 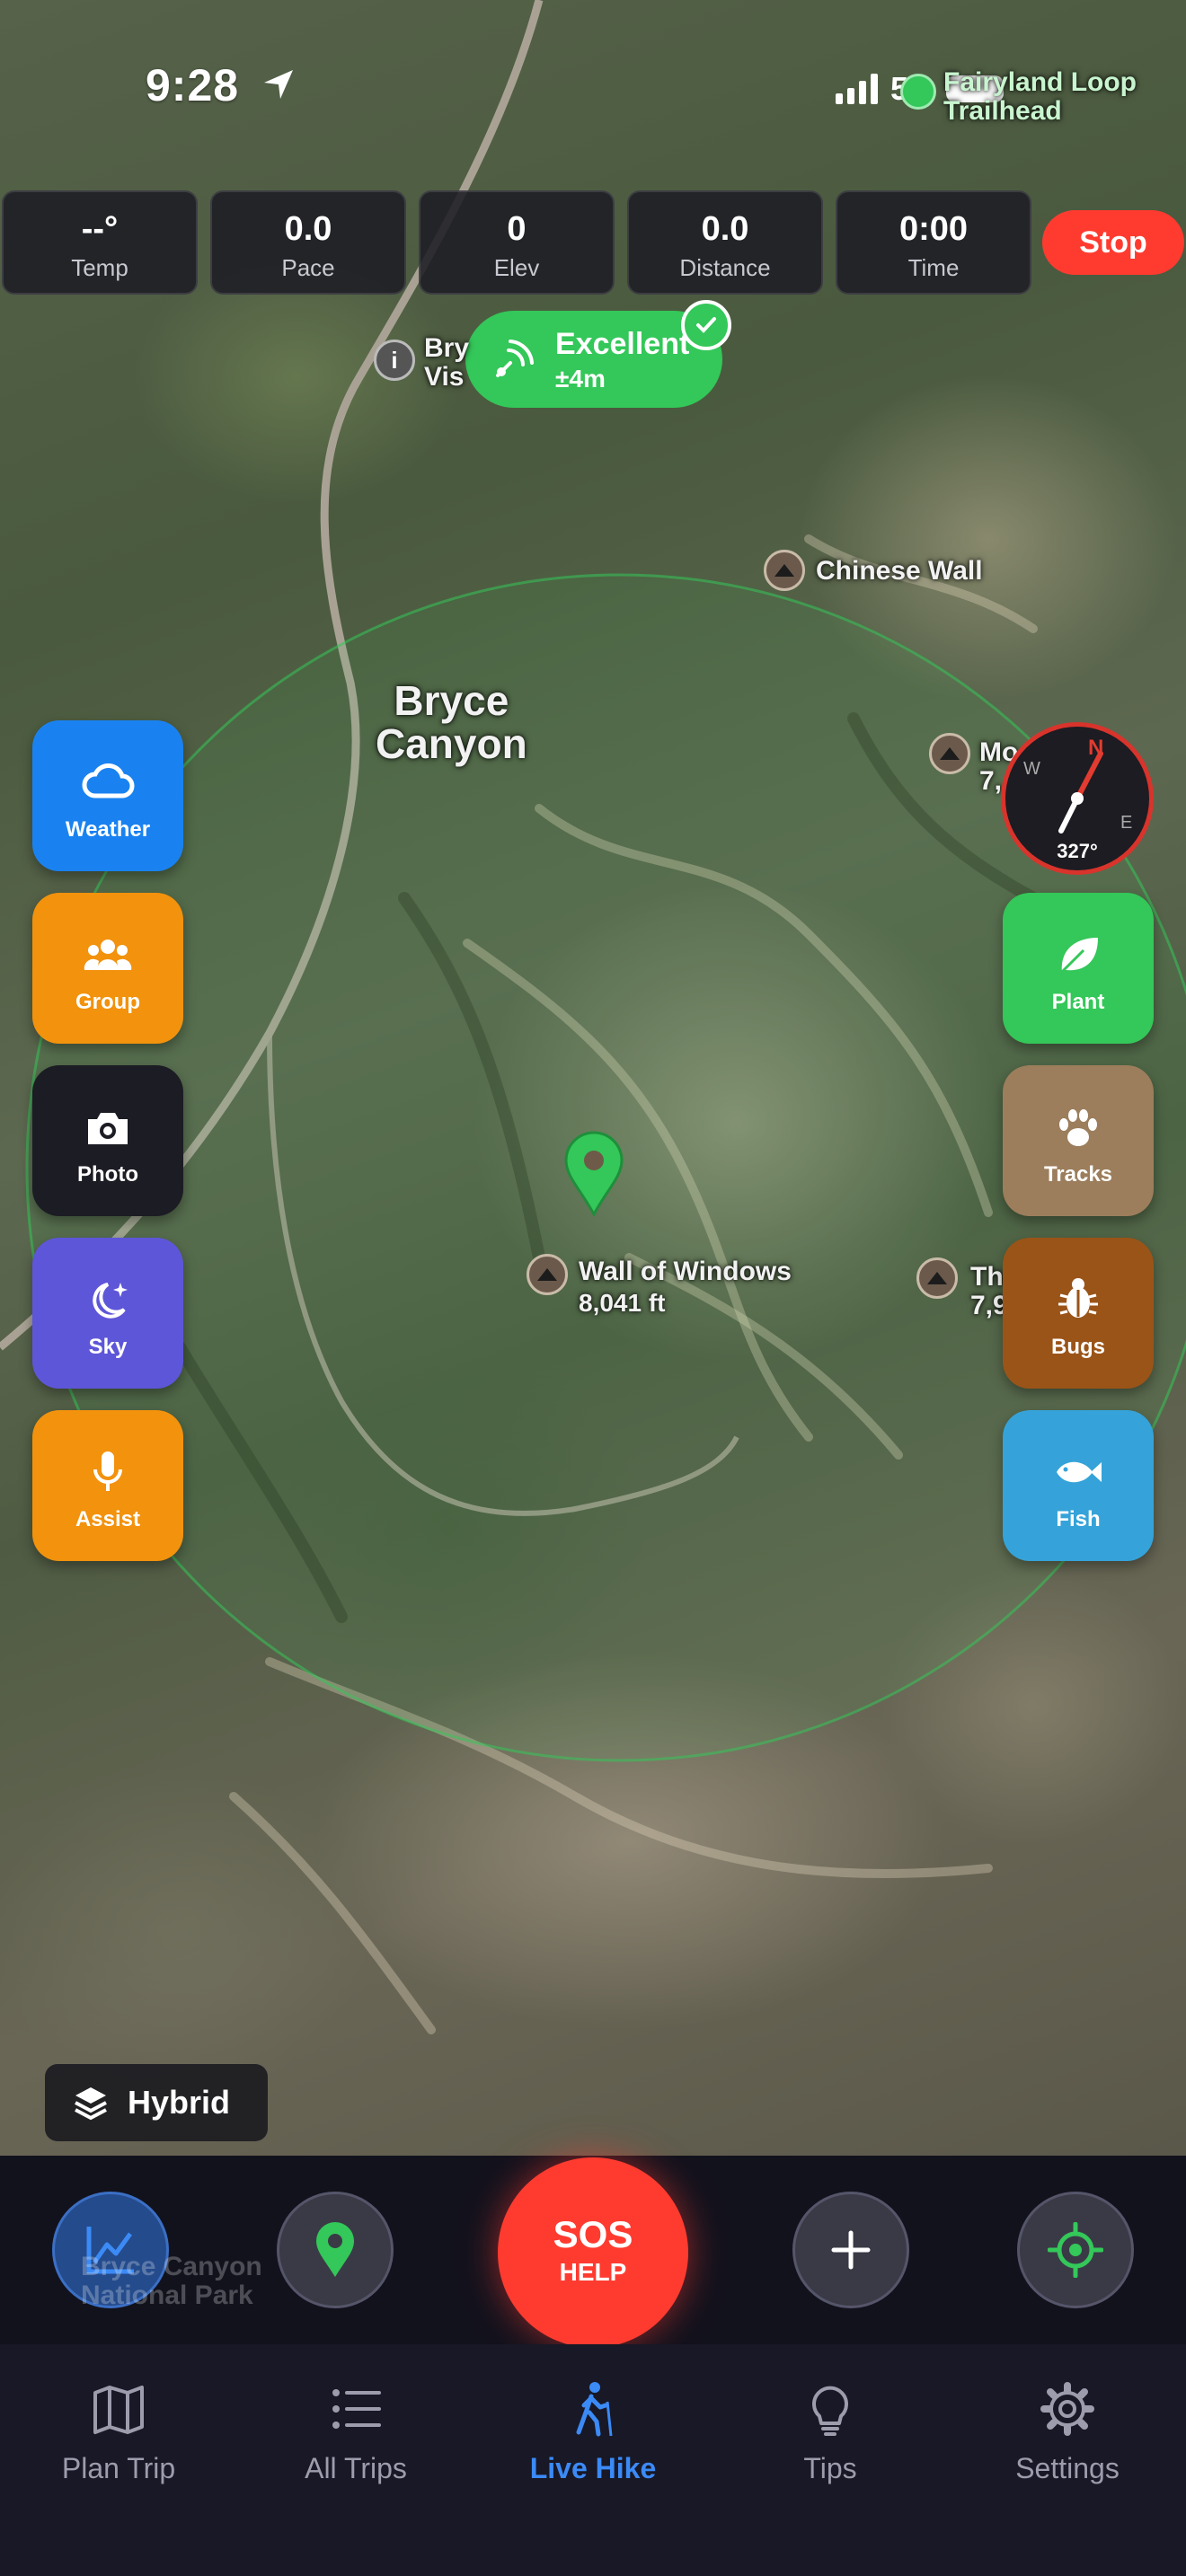 I want to click on tab-label: Tips, so click(x=830, y=2468).